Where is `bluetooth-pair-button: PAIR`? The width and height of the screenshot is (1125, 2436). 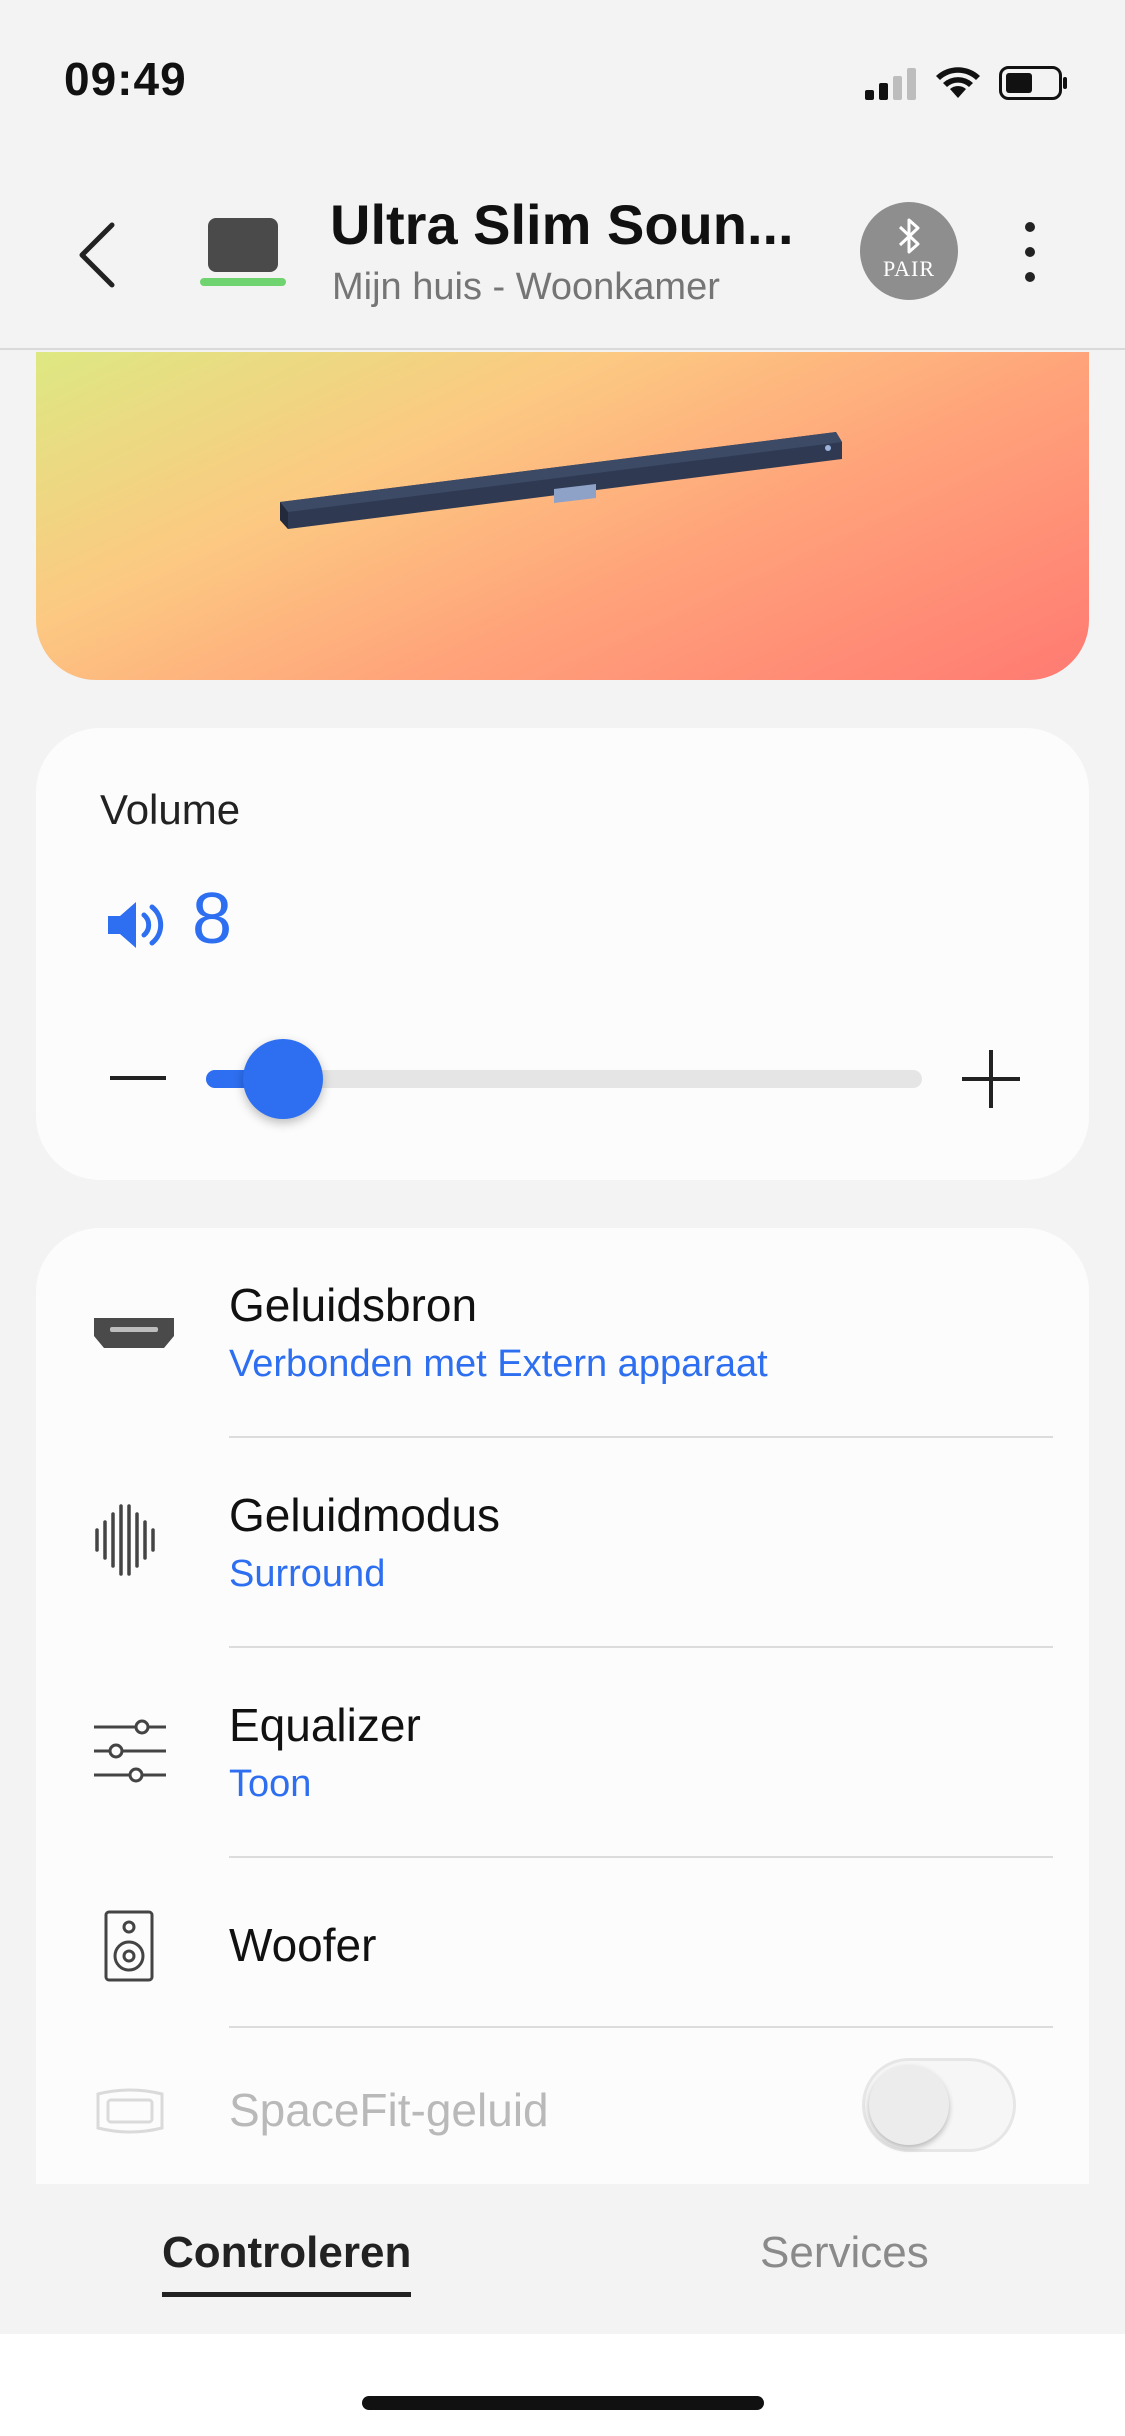
bluetooth-pair-button: PAIR is located at coordinates (909, 251).